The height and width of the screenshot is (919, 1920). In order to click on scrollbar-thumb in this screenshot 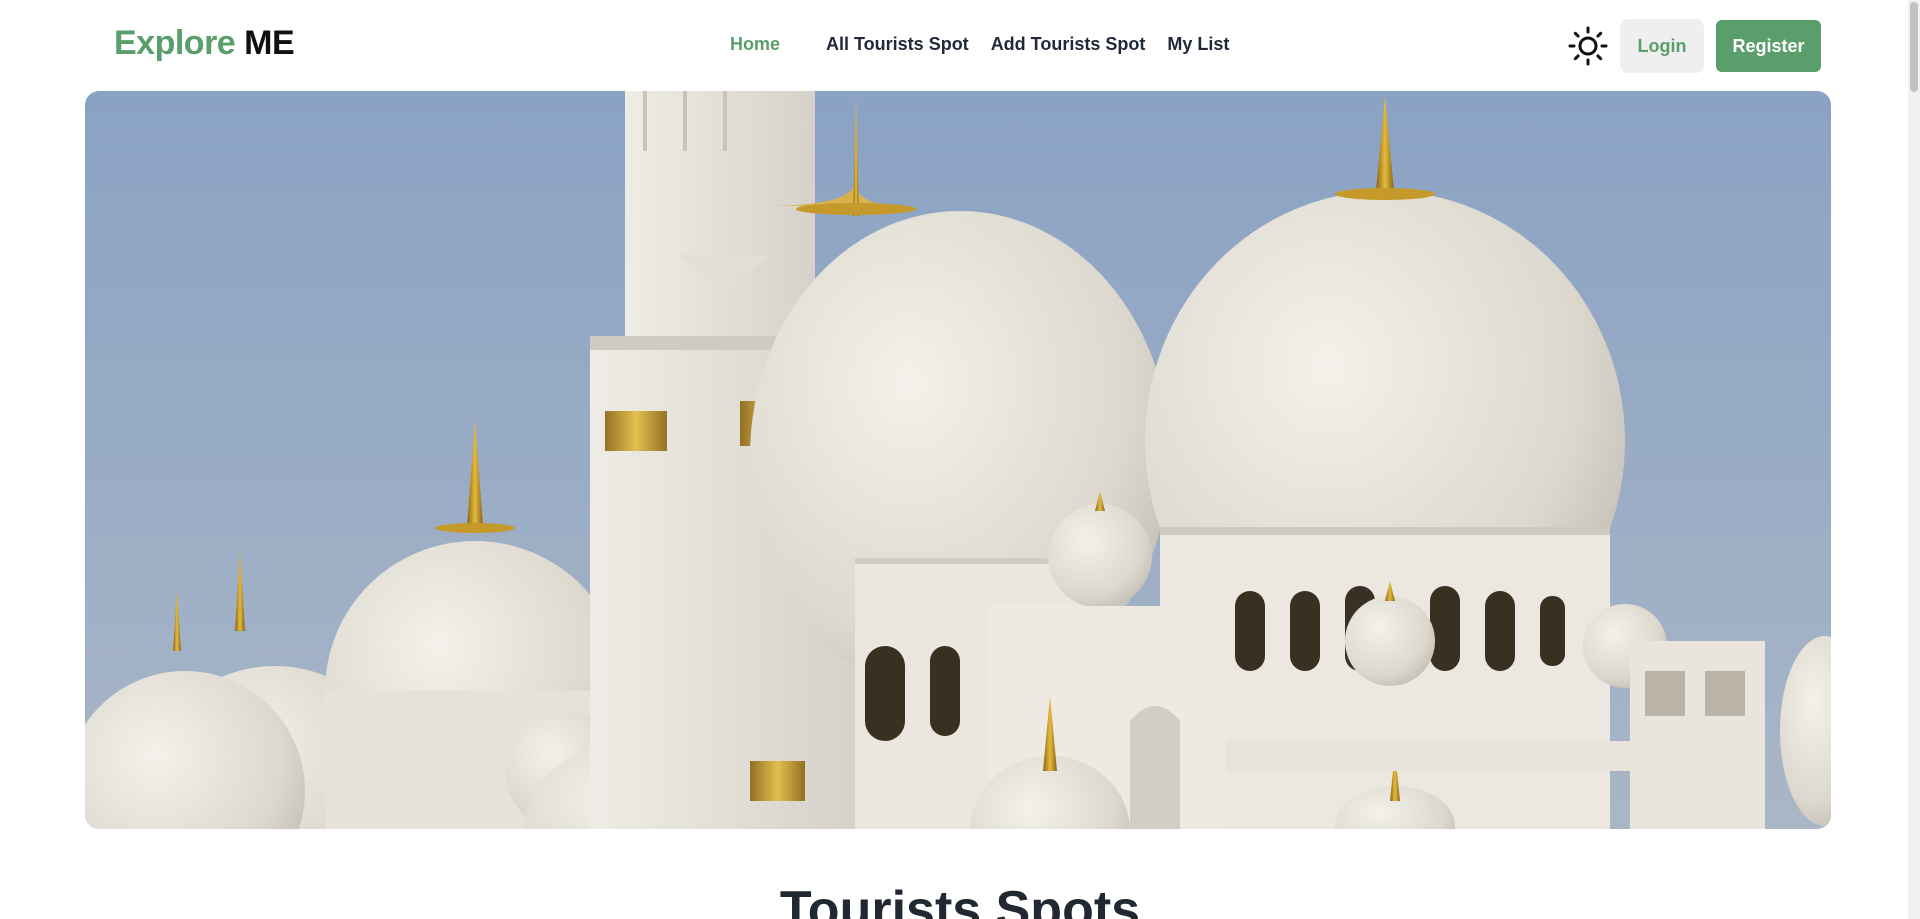, I will do `click(1914, 47)`.